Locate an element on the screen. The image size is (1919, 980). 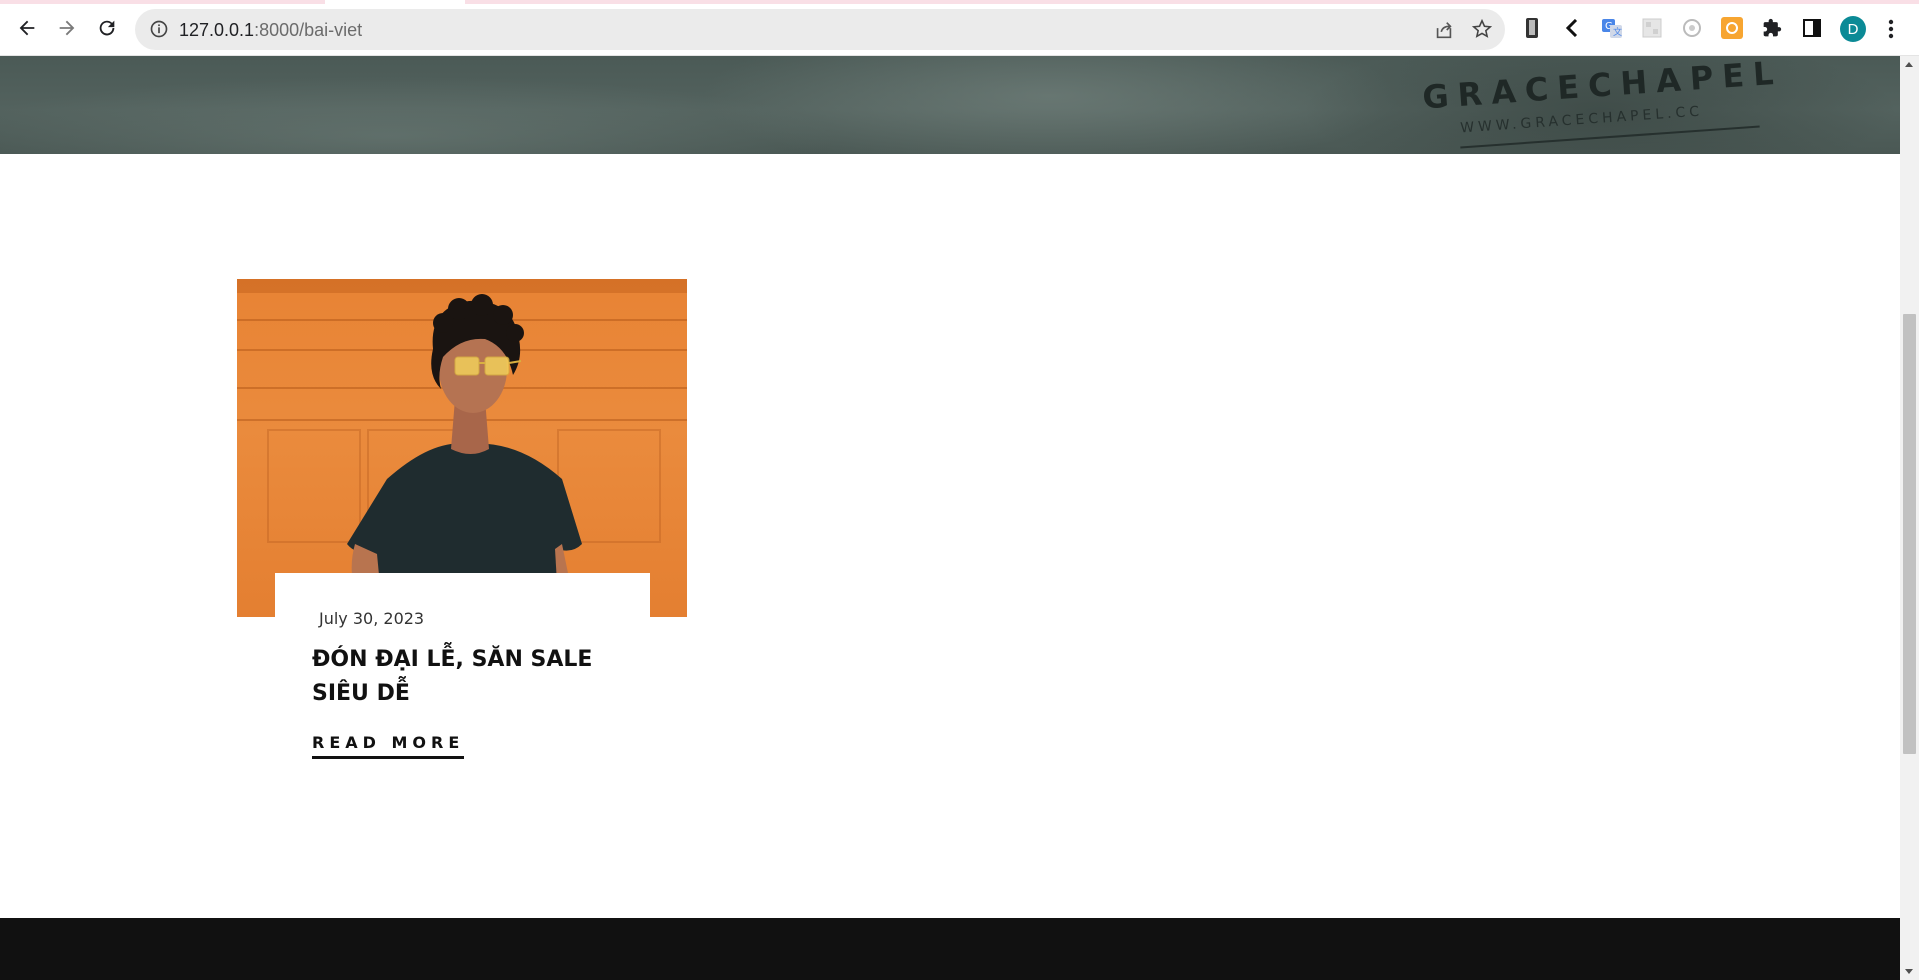
profile-avatar: D is located at coordinates (1853, 29).